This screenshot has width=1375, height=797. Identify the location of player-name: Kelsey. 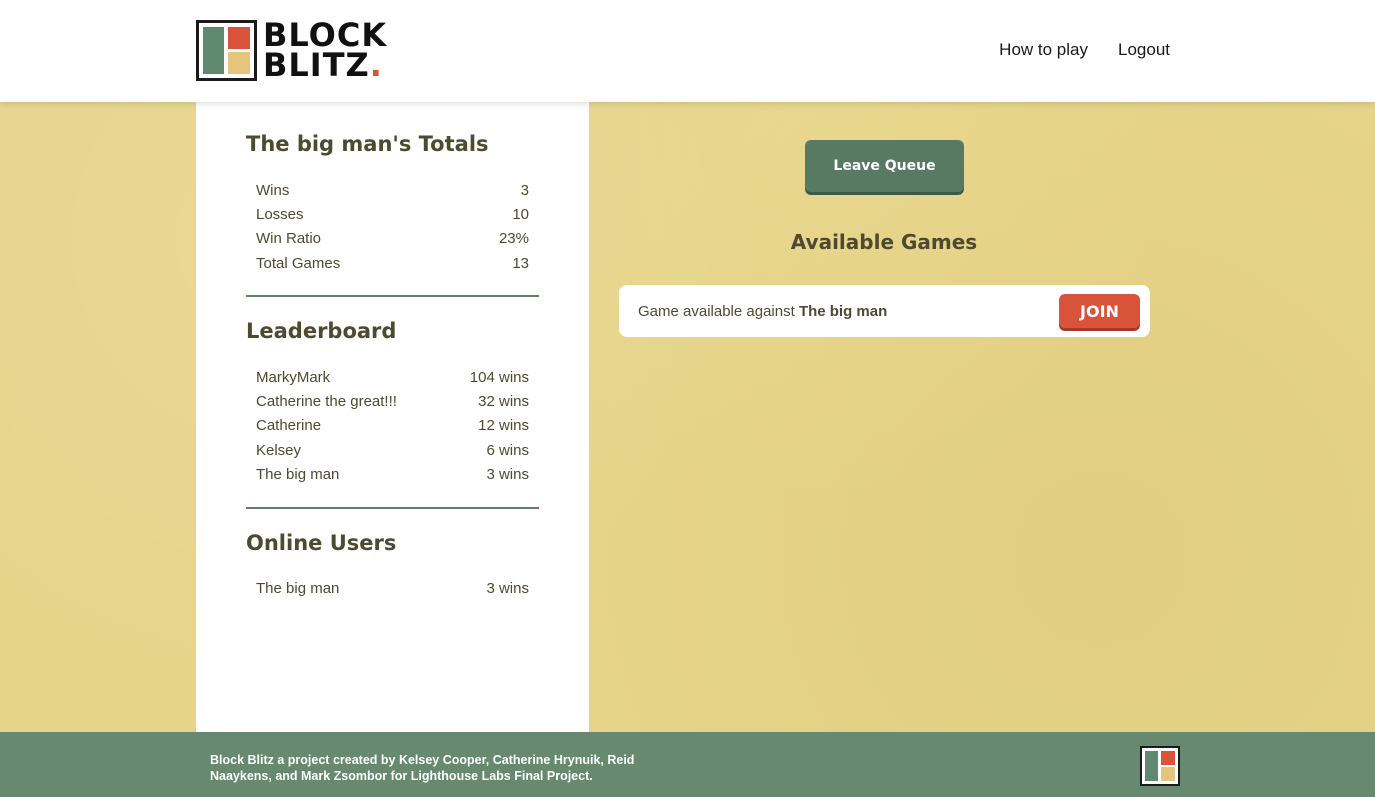
(279, 450).